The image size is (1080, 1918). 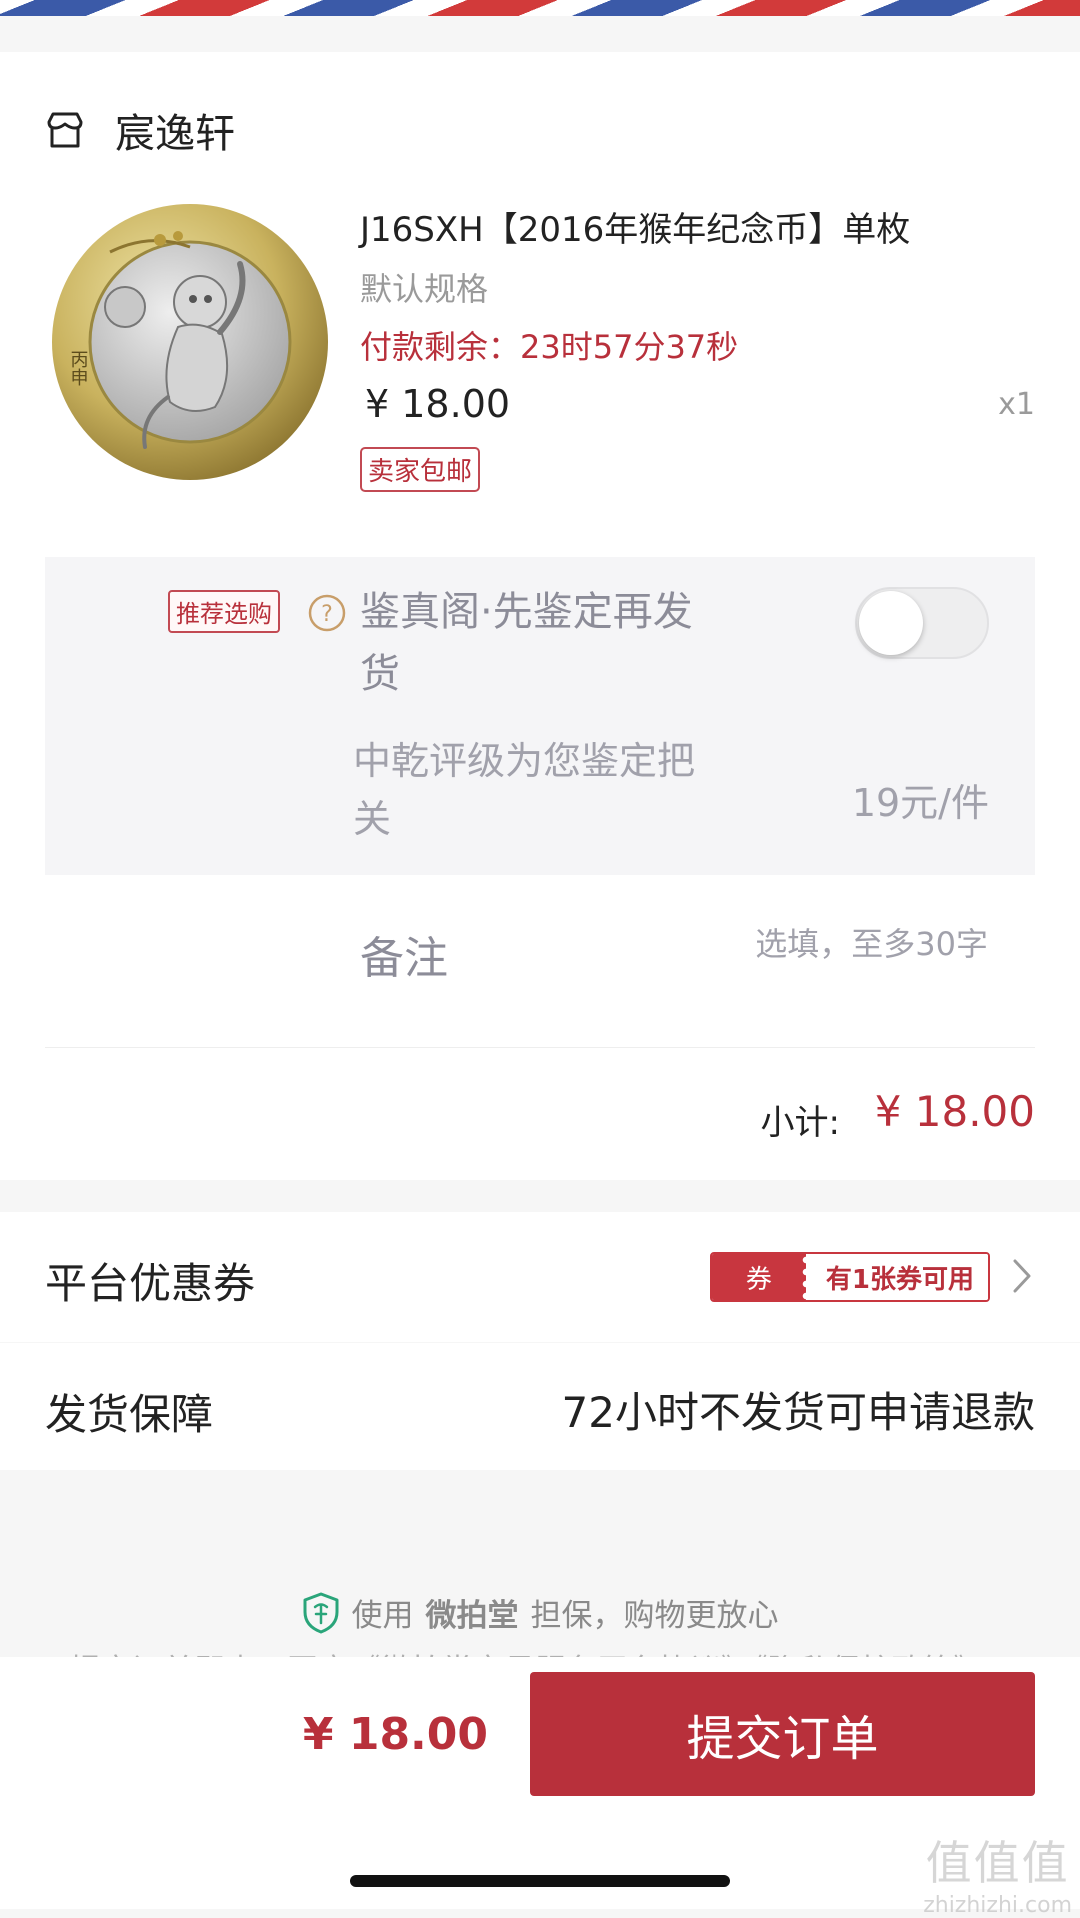 I want to click on payment-countdown: 付款剩余：23时57分37秒, so click(x=549, y=347).